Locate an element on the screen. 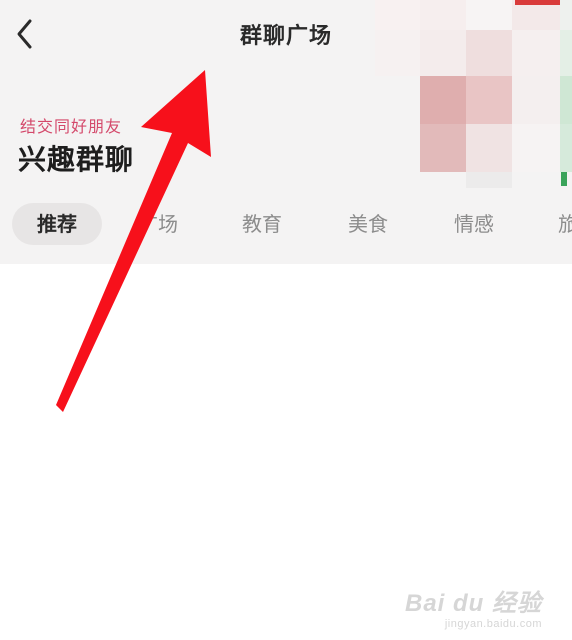 This screenshot has width=572, height=640. hero-title: 兴趣群聊 is located at coordinates (76, 159).